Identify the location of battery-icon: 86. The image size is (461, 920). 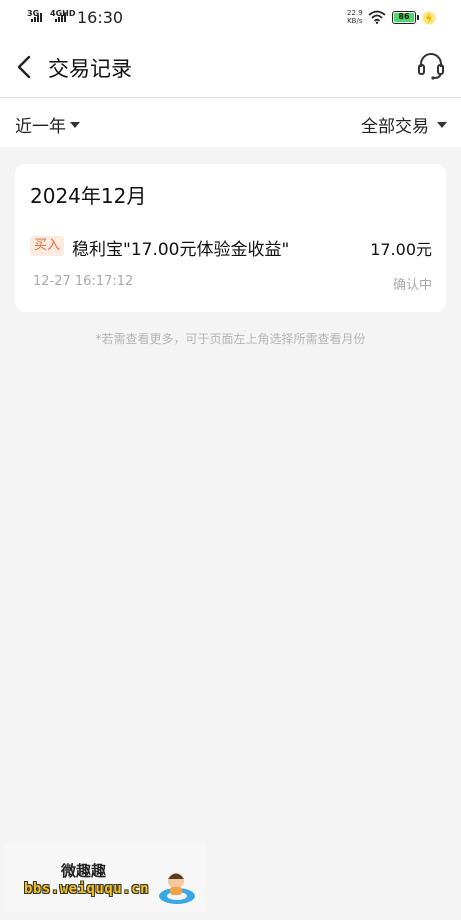
(405, 17).